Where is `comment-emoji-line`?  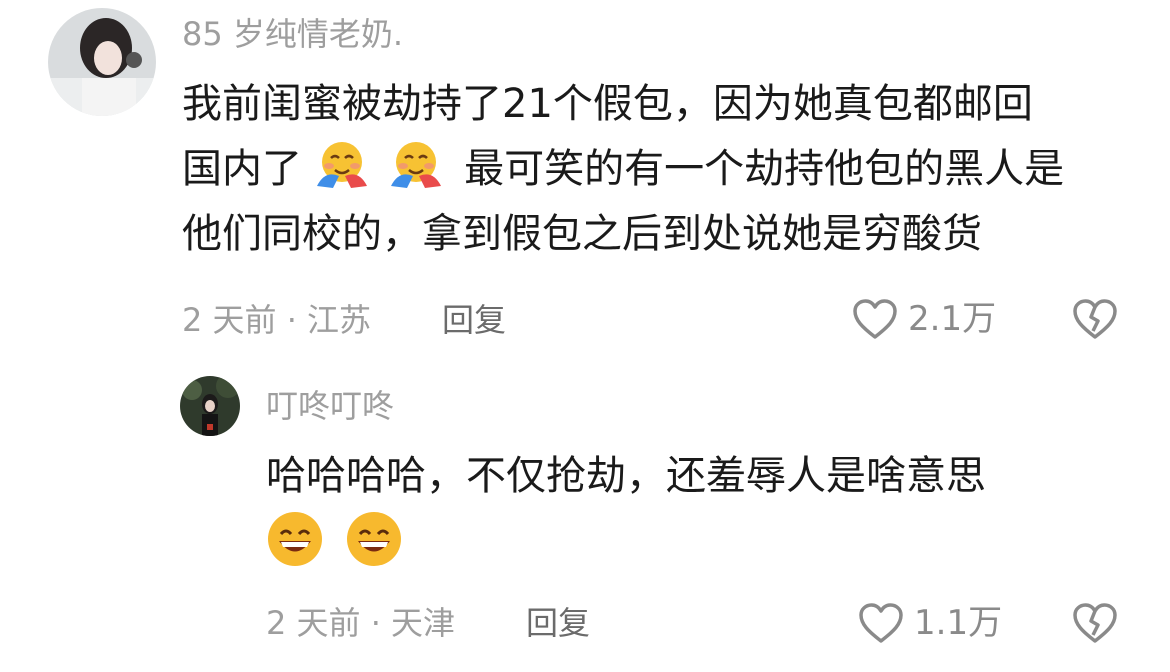
comment-emoji-line is located at coordinates (626, 545).